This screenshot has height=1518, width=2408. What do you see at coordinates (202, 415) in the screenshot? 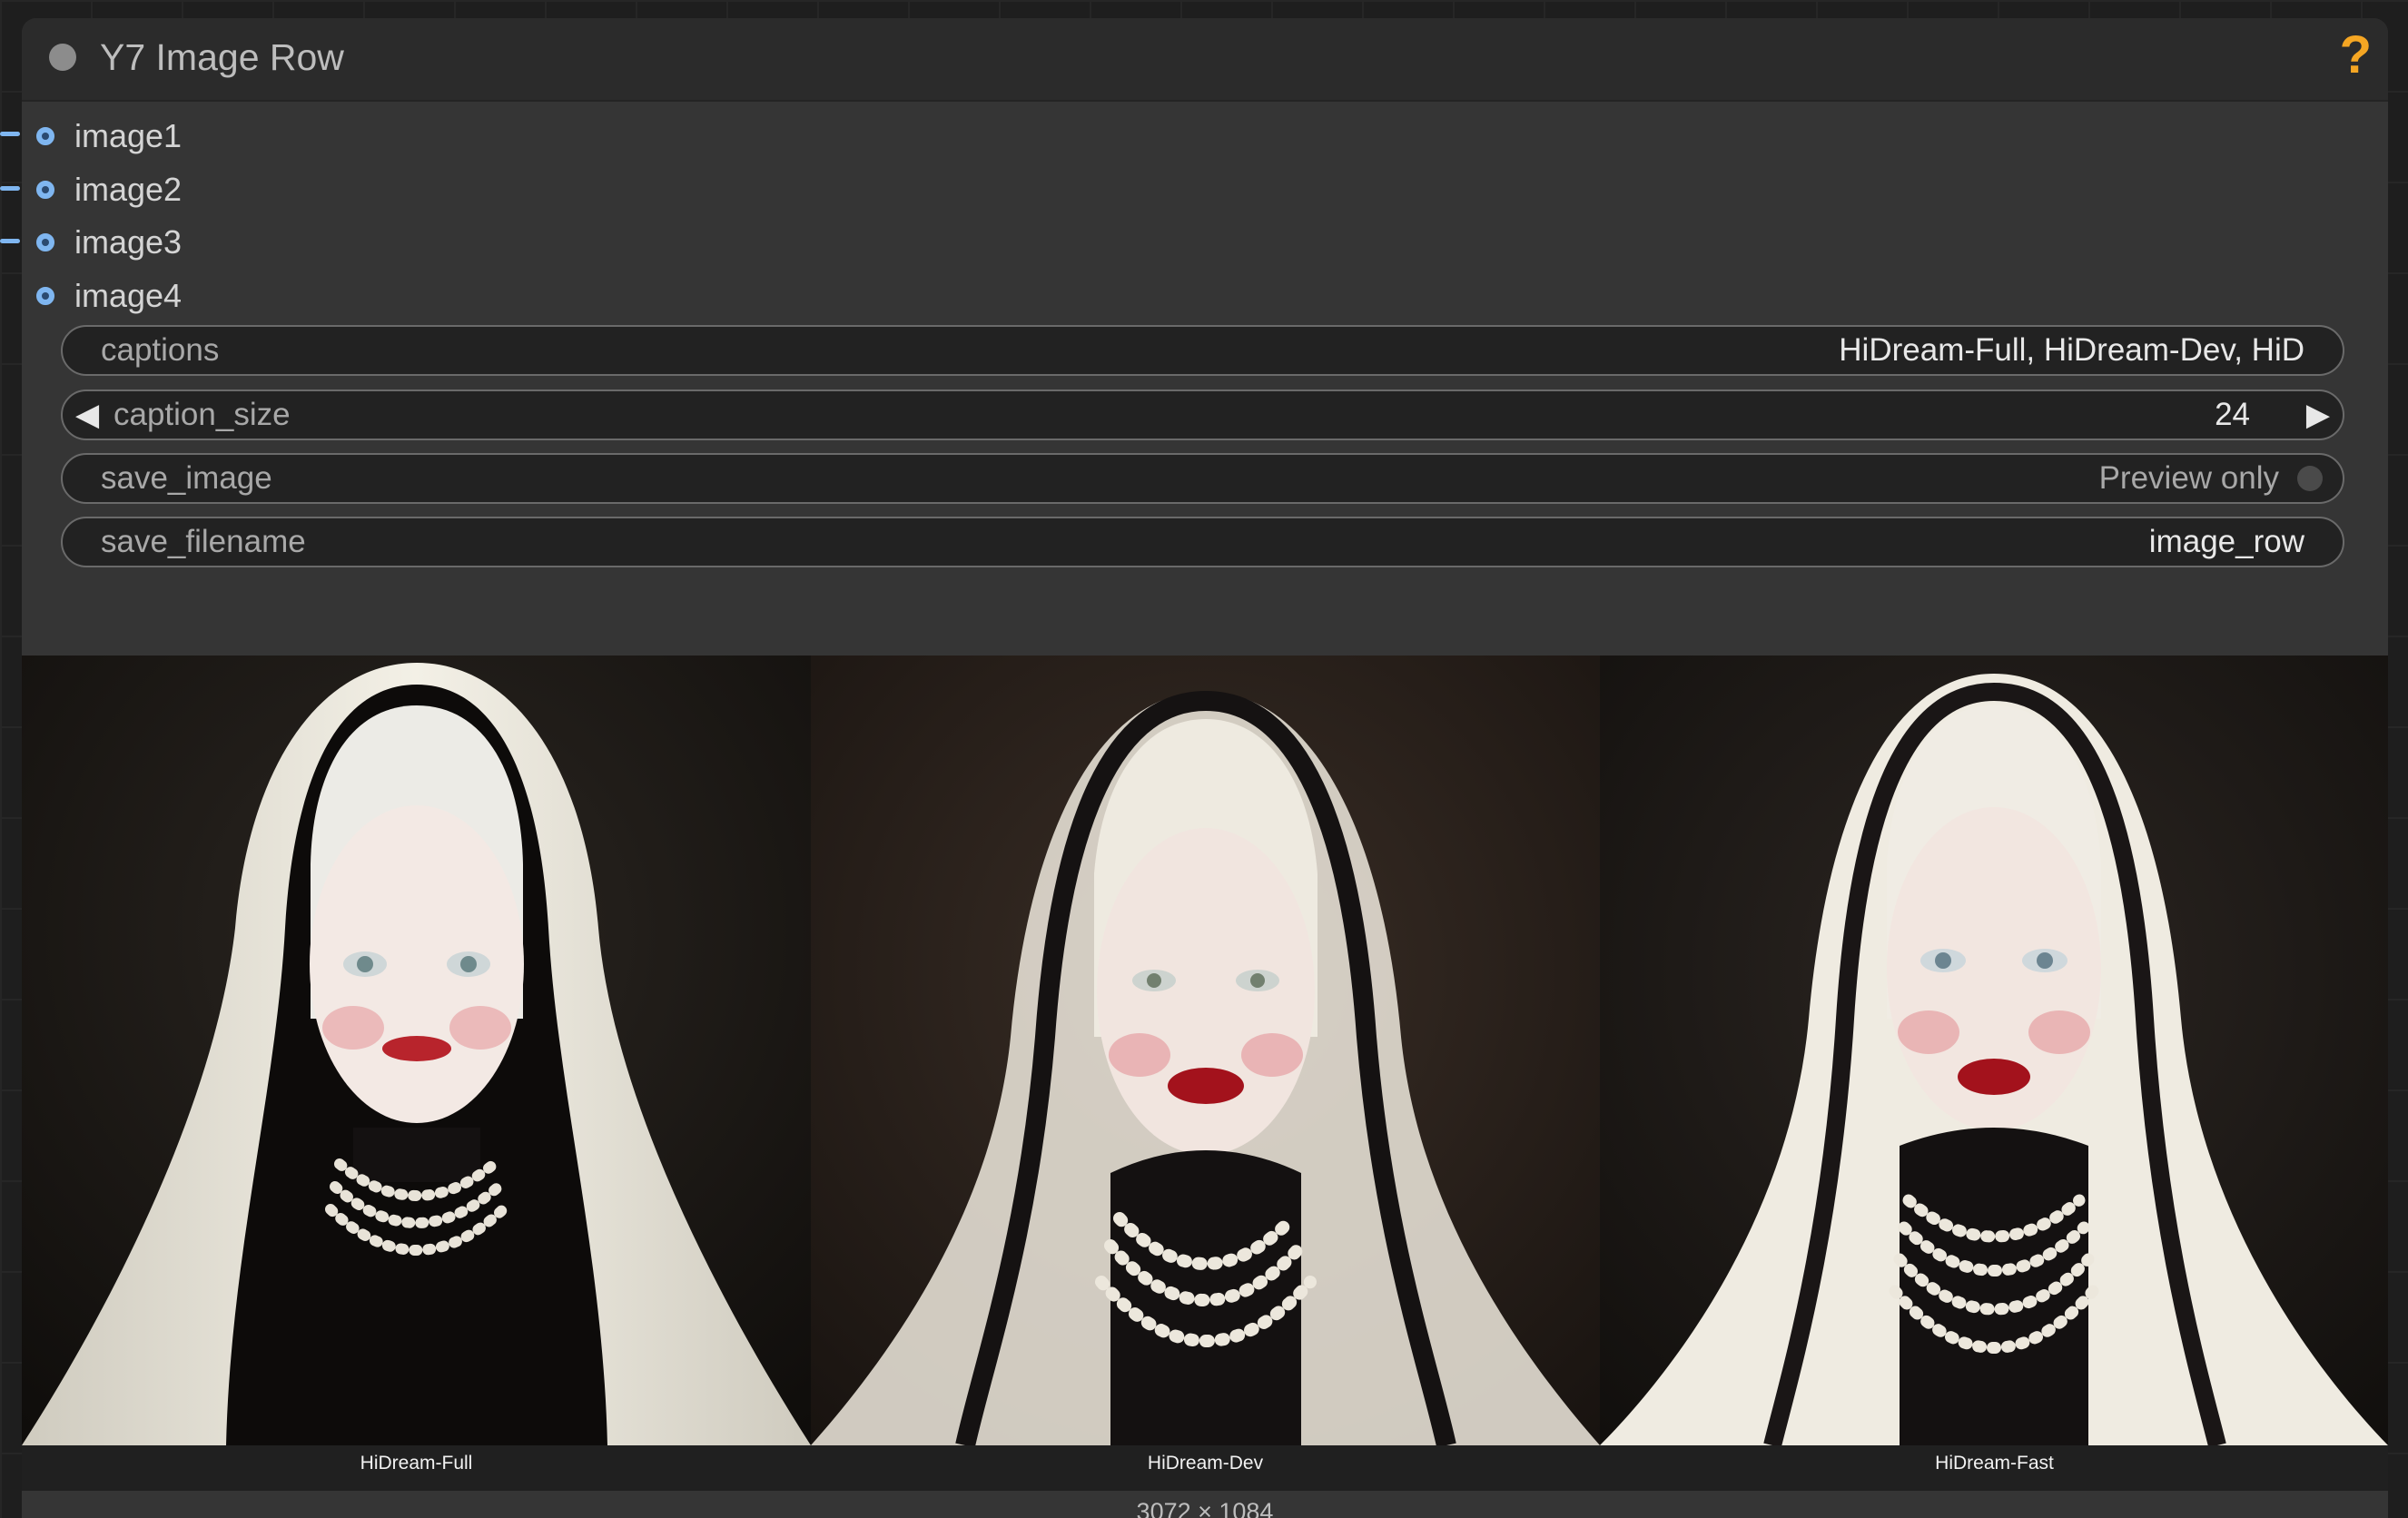
I see `caption-size-label: caption_size` at bounding box center [202, 415].